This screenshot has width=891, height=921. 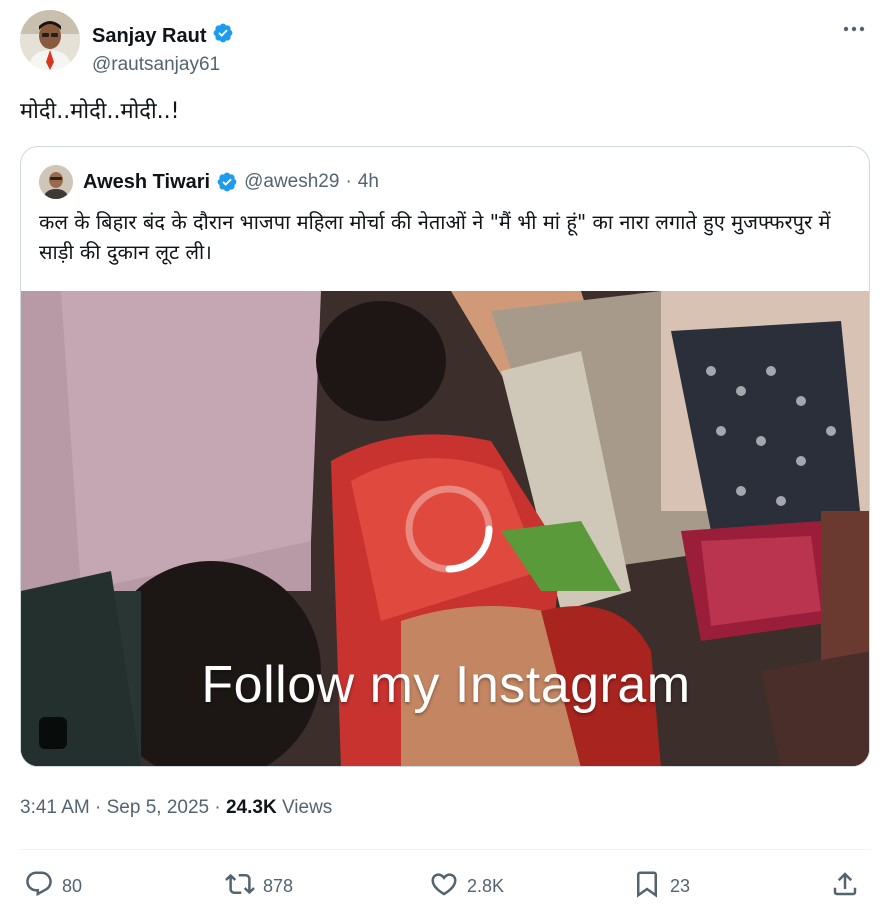 I want to click on reply-bubble-icon, so click(x=39, y=886).